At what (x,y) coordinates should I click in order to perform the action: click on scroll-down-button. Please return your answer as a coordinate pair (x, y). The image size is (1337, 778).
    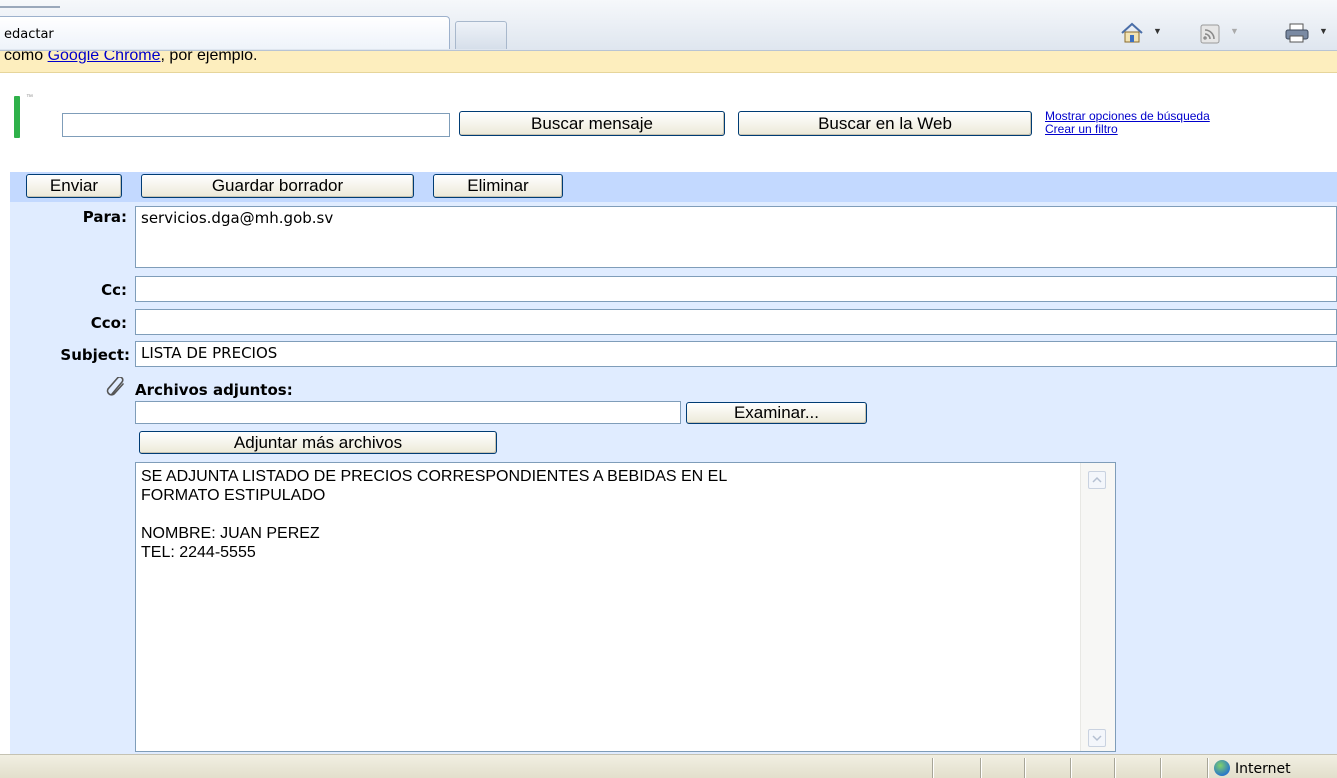
    Looking at the image, I should click on (1097, 738).